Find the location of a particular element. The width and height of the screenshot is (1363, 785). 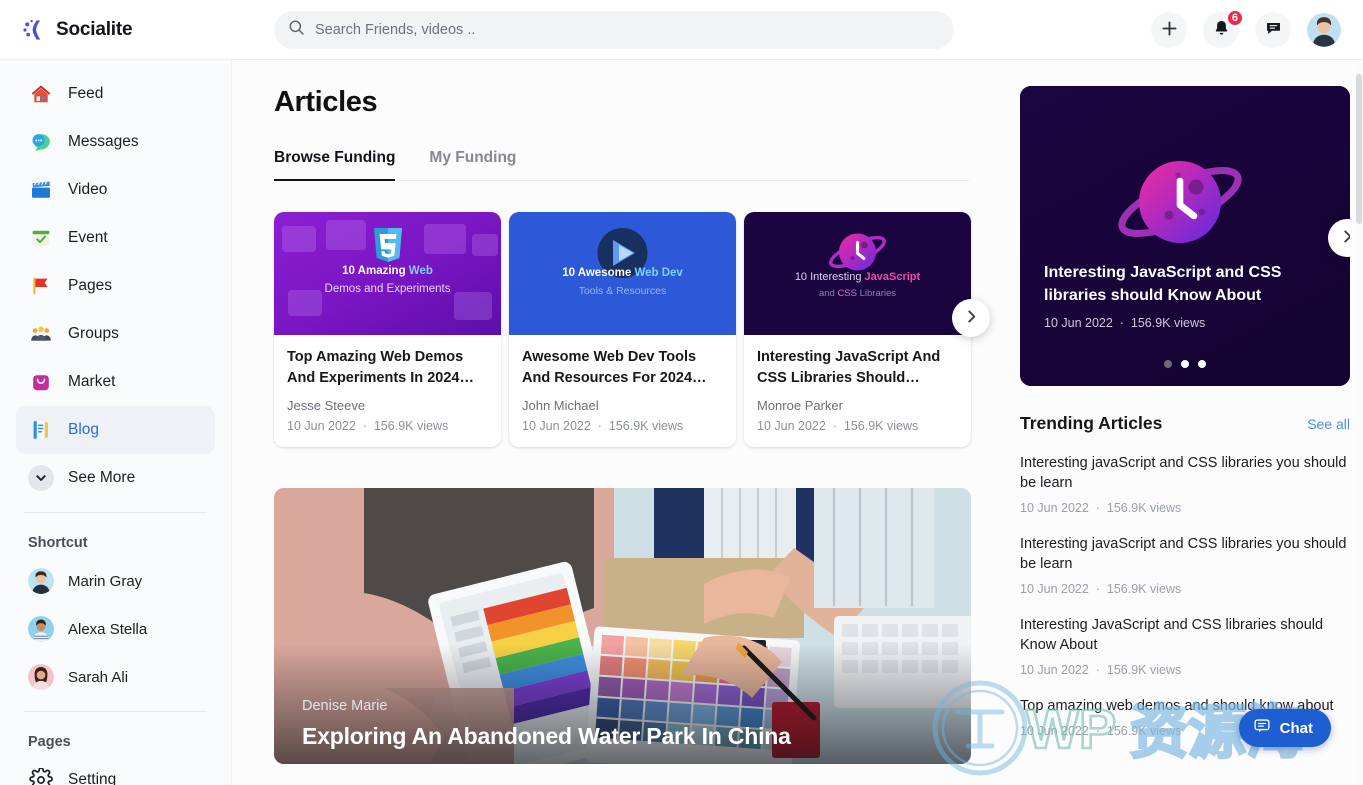

article-date: 10 Jun 2022 is located at coordinates (321, 426).